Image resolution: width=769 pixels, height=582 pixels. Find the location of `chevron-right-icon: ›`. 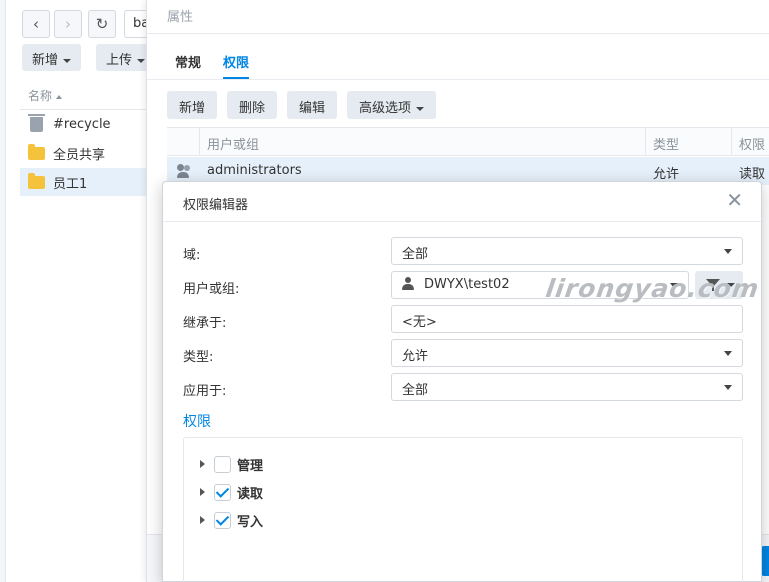

chevron-right-icon: › is located at coordinates (68, 24).